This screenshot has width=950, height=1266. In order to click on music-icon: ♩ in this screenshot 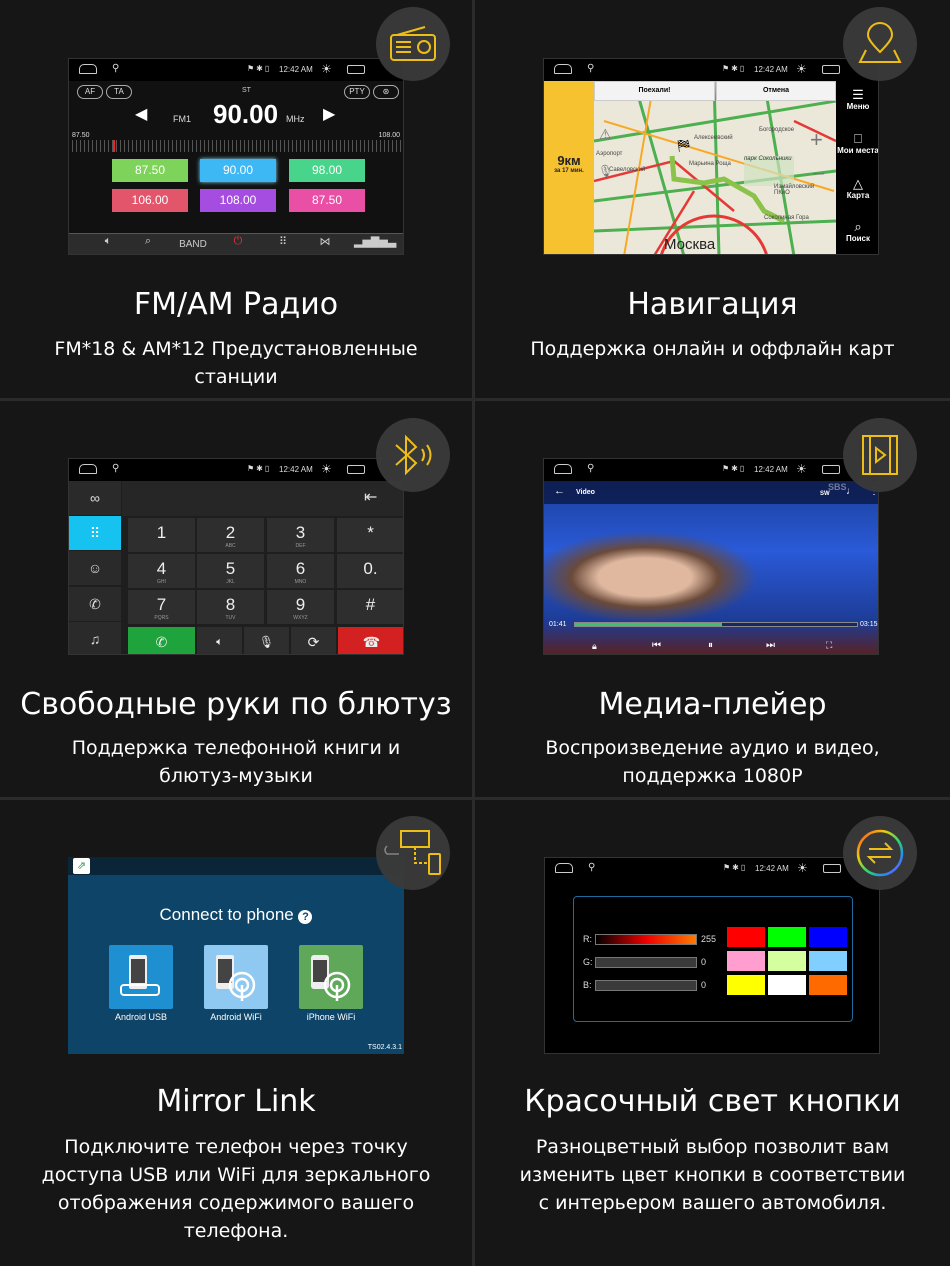, I will do `click(851, 491)`.